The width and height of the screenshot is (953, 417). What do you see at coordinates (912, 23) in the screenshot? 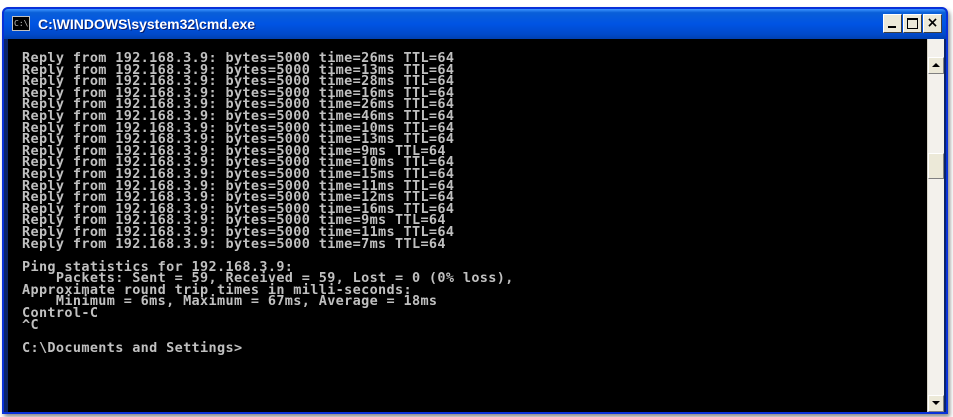
I see `maximize-button` at bounding box center [912, 23].